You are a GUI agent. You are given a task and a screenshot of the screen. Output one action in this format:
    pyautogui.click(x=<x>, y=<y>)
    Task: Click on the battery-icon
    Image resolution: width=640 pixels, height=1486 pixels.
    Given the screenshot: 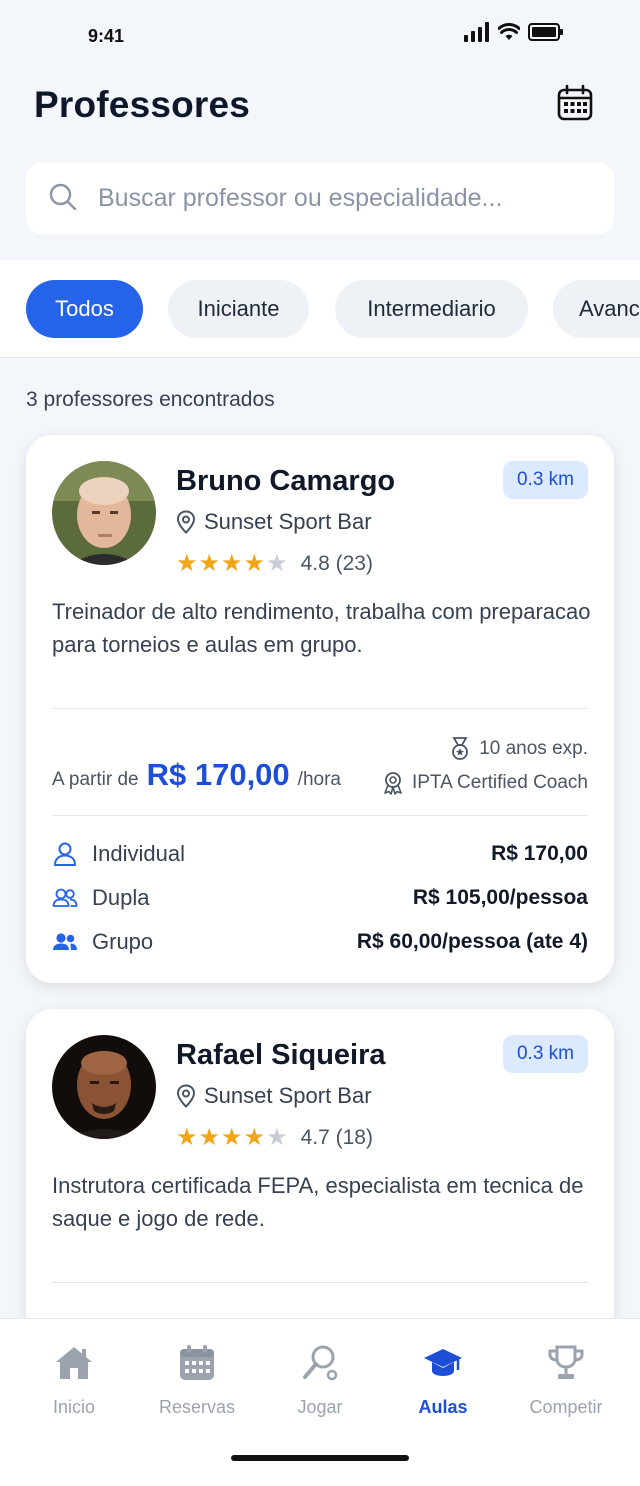 What is the action you would take?
    pyautogui.click(x=545, y=32)
    